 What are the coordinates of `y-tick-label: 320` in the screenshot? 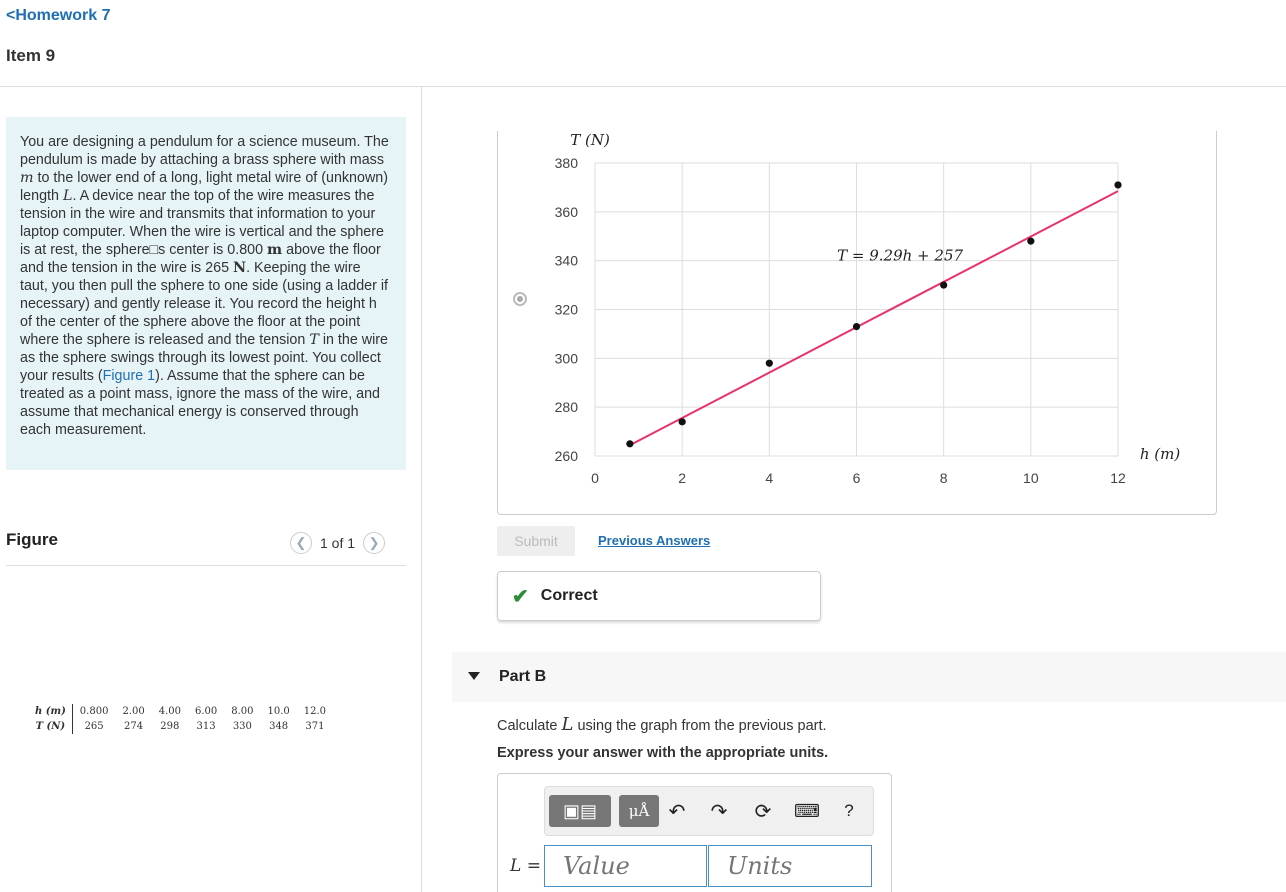 It's located at (567, 310).